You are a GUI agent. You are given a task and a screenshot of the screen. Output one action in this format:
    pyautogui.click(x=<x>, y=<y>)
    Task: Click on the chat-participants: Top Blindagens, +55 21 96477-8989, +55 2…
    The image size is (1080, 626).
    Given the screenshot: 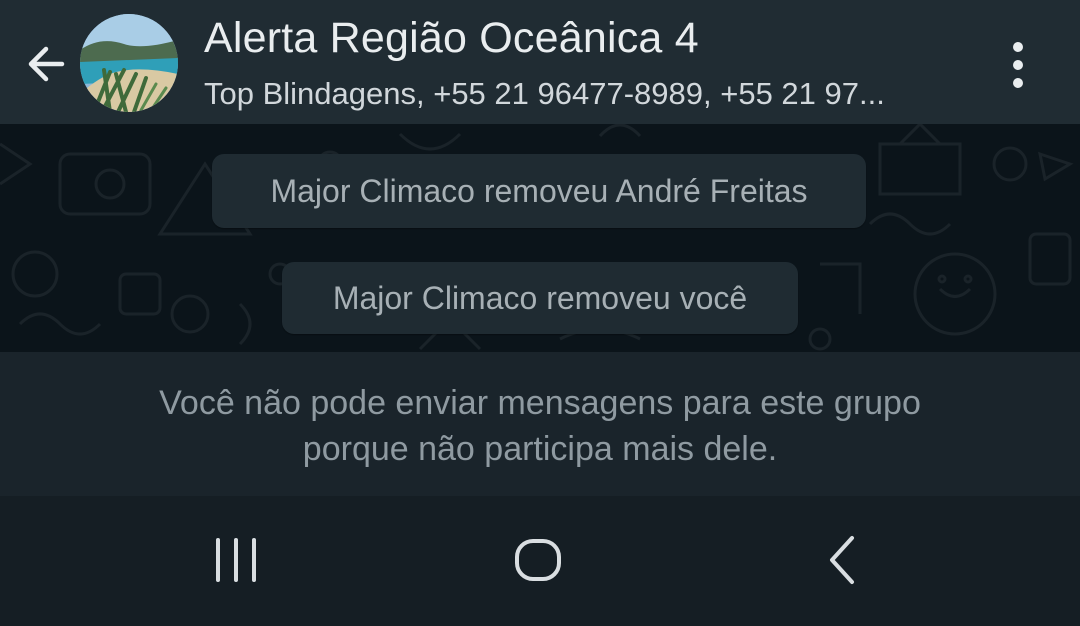 What is the action you would take?
    pyautogui.click(x=584, y=94)
    